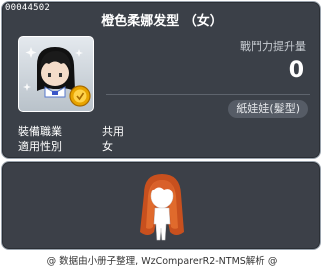  What do you see at coordinates (273, 46) in the screenshot?
I see `power-label: 戰鬥力提升量` at bounding box center [273, 46].